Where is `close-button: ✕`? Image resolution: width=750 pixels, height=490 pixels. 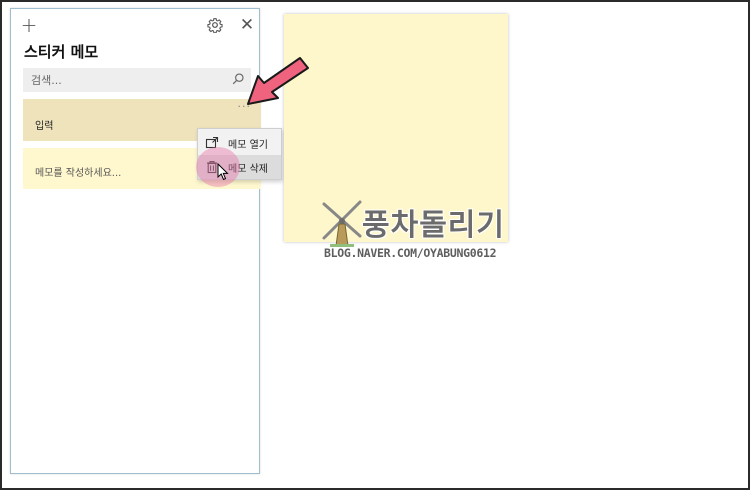
close-button: ✕ is located at coordinates (247, 25).